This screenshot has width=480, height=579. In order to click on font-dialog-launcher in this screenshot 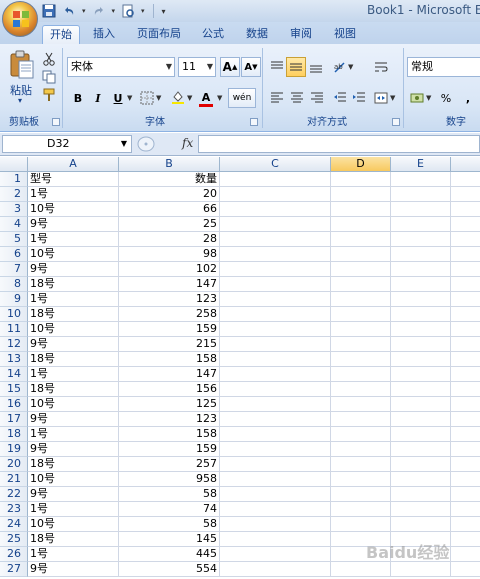, I will do `click(254, 122)`.